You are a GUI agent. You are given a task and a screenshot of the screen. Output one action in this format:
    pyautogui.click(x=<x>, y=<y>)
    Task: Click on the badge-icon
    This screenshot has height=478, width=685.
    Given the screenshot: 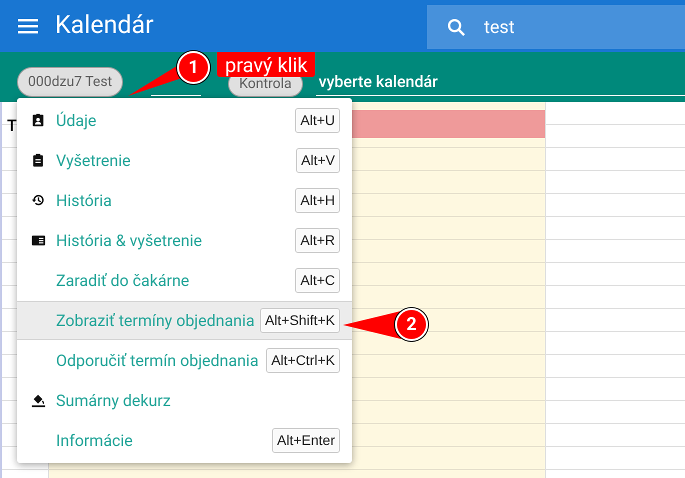 What is the action you would take?
    pyautogui.click(x=38, y=120)
    